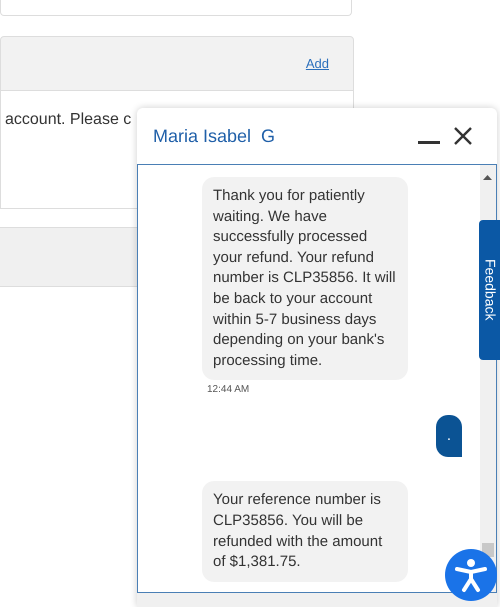  What do you see at coordinates (214, 136) in the screenshot?
I see `agent-name: Maria Isabel G` at bounding box center [214, 136].